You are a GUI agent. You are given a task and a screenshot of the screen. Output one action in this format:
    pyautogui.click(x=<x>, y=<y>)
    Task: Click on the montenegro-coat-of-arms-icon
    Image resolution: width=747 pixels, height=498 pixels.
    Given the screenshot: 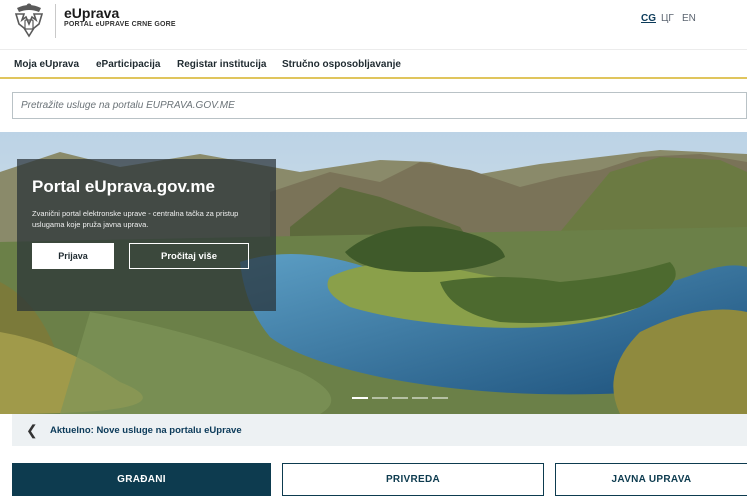 What is the action you would take?
    pyautogui.click(x=29, y=21)
    